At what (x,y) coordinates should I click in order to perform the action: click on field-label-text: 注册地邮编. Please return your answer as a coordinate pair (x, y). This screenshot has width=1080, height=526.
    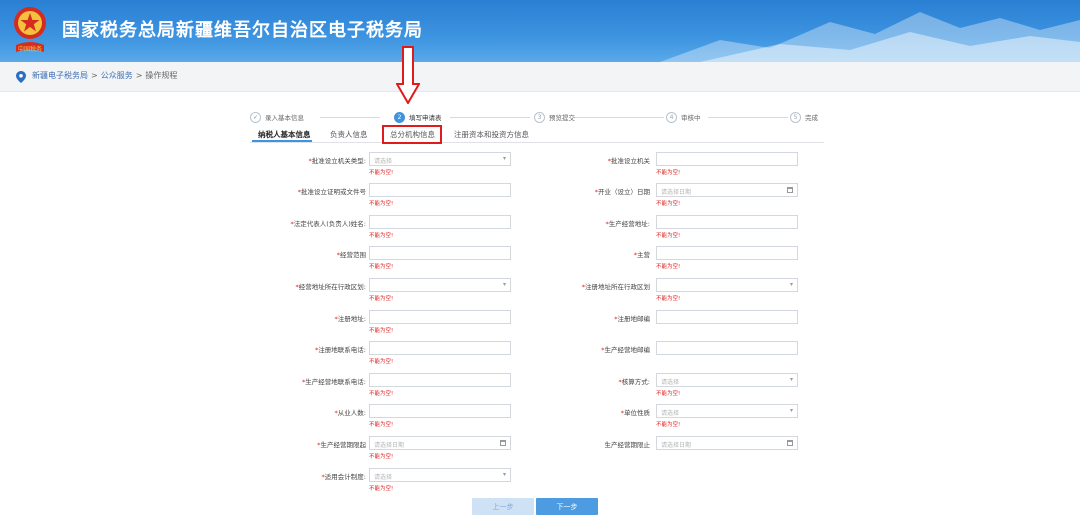
    Looking at the image, I should click on (634, 319).